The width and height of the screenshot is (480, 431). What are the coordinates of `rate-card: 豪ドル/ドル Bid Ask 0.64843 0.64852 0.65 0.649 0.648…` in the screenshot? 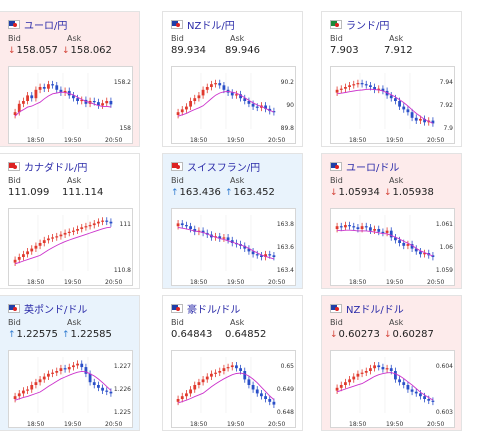 It's located at (232, 363).